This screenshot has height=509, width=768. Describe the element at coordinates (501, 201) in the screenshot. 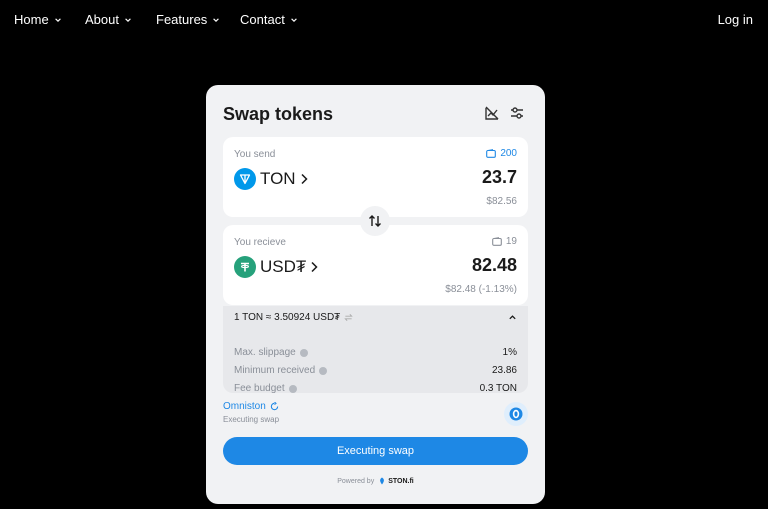

I see `send-usd-value: $82.56` at that location.